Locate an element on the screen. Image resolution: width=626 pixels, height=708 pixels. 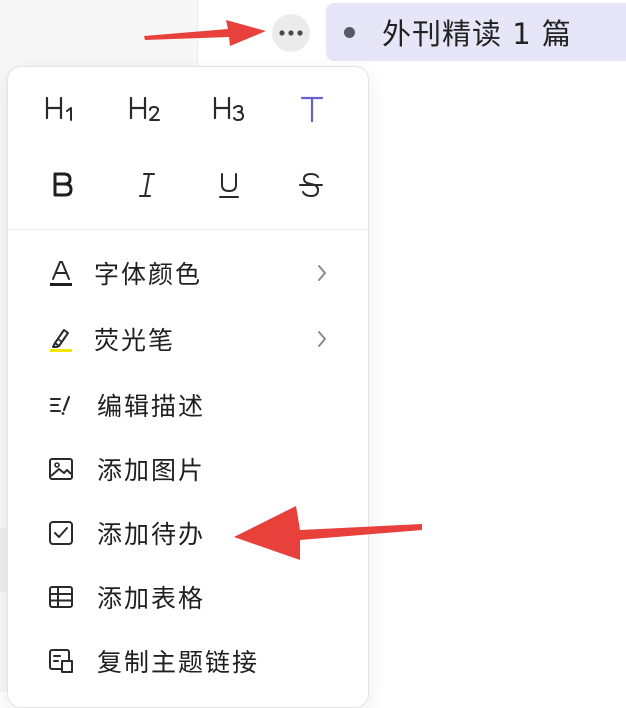
menu-item-label: 复制主题链接 is located at coordinates (178, 662).